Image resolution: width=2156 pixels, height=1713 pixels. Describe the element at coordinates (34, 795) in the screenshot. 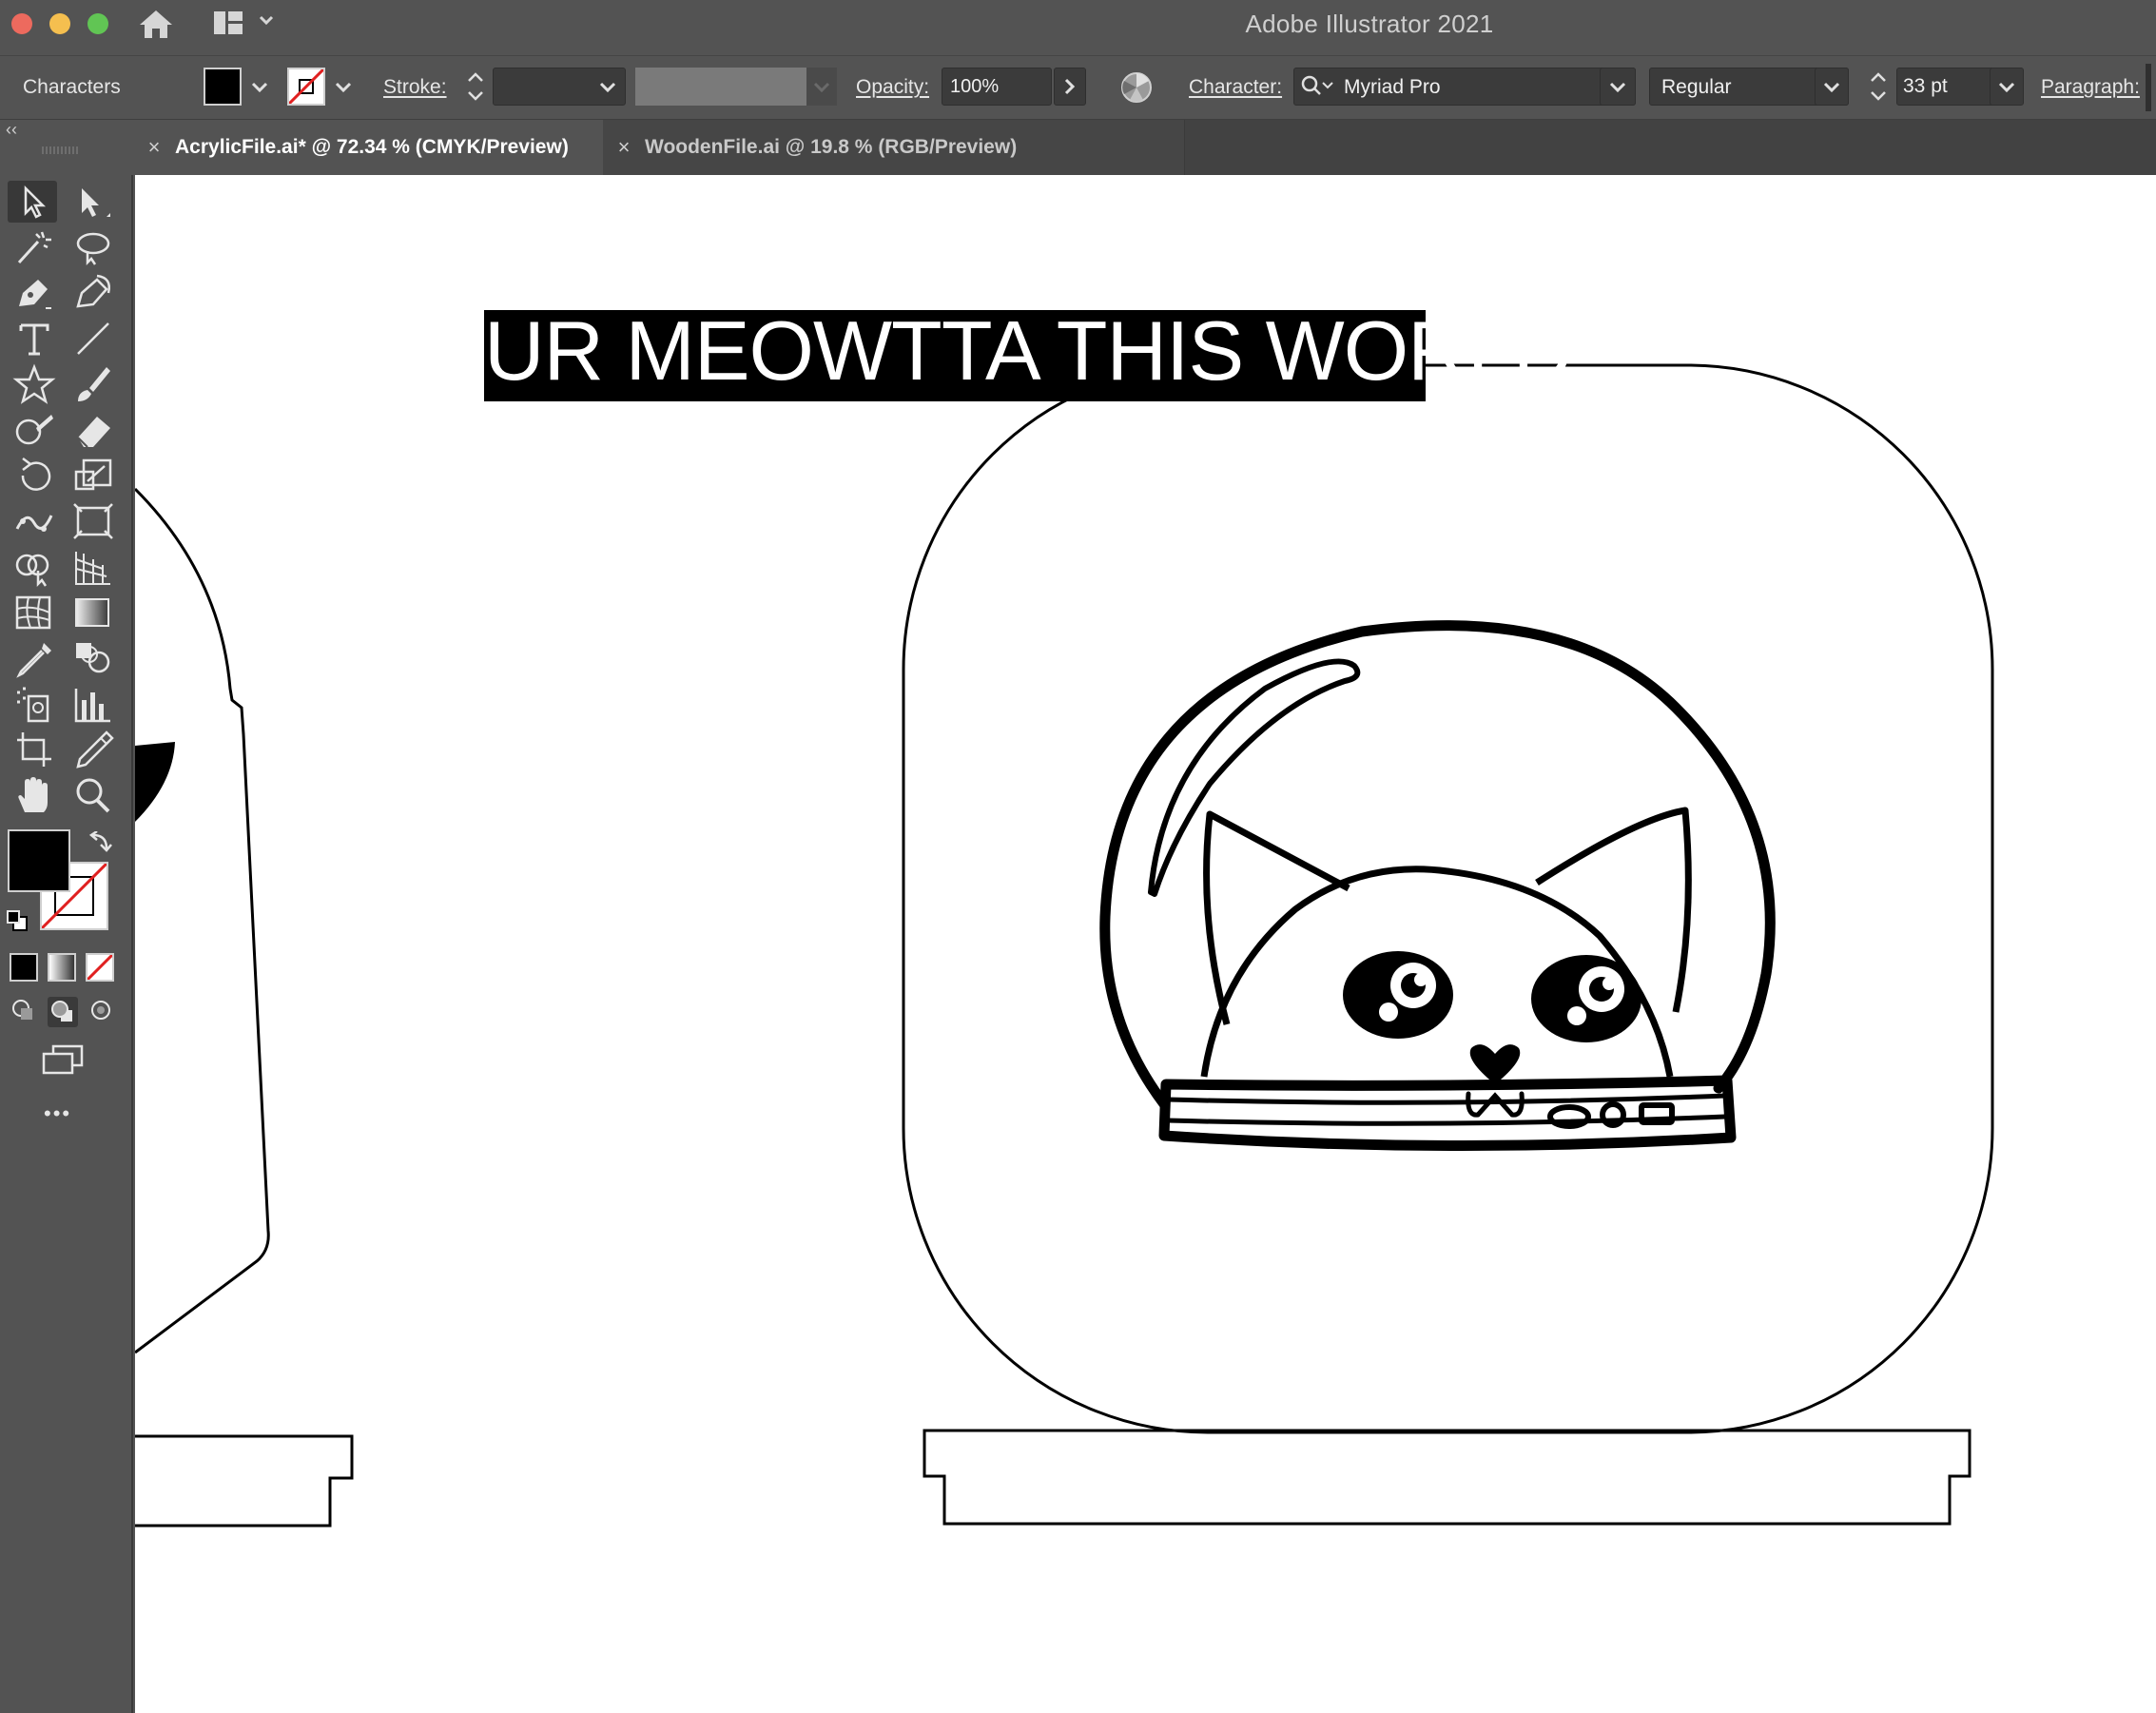

I see `hand-tool-icon` at that location.